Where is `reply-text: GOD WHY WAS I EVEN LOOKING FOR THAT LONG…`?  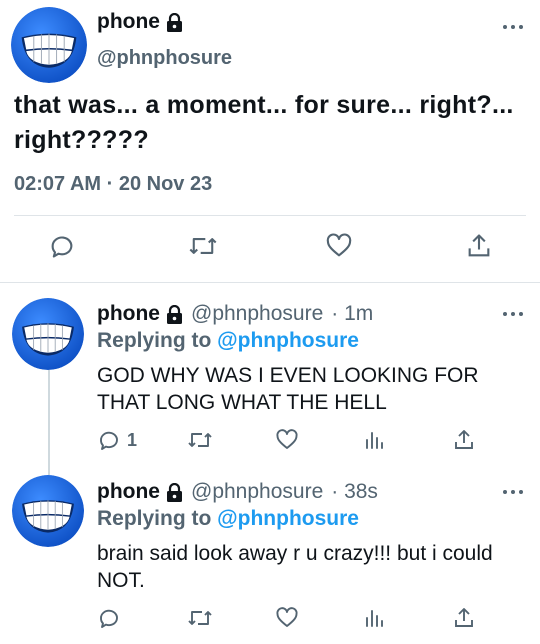 reply-text: GOD WHY WAS I EVEN LOOKING FOR THAT LONG… is located at coordinates (288, 389).